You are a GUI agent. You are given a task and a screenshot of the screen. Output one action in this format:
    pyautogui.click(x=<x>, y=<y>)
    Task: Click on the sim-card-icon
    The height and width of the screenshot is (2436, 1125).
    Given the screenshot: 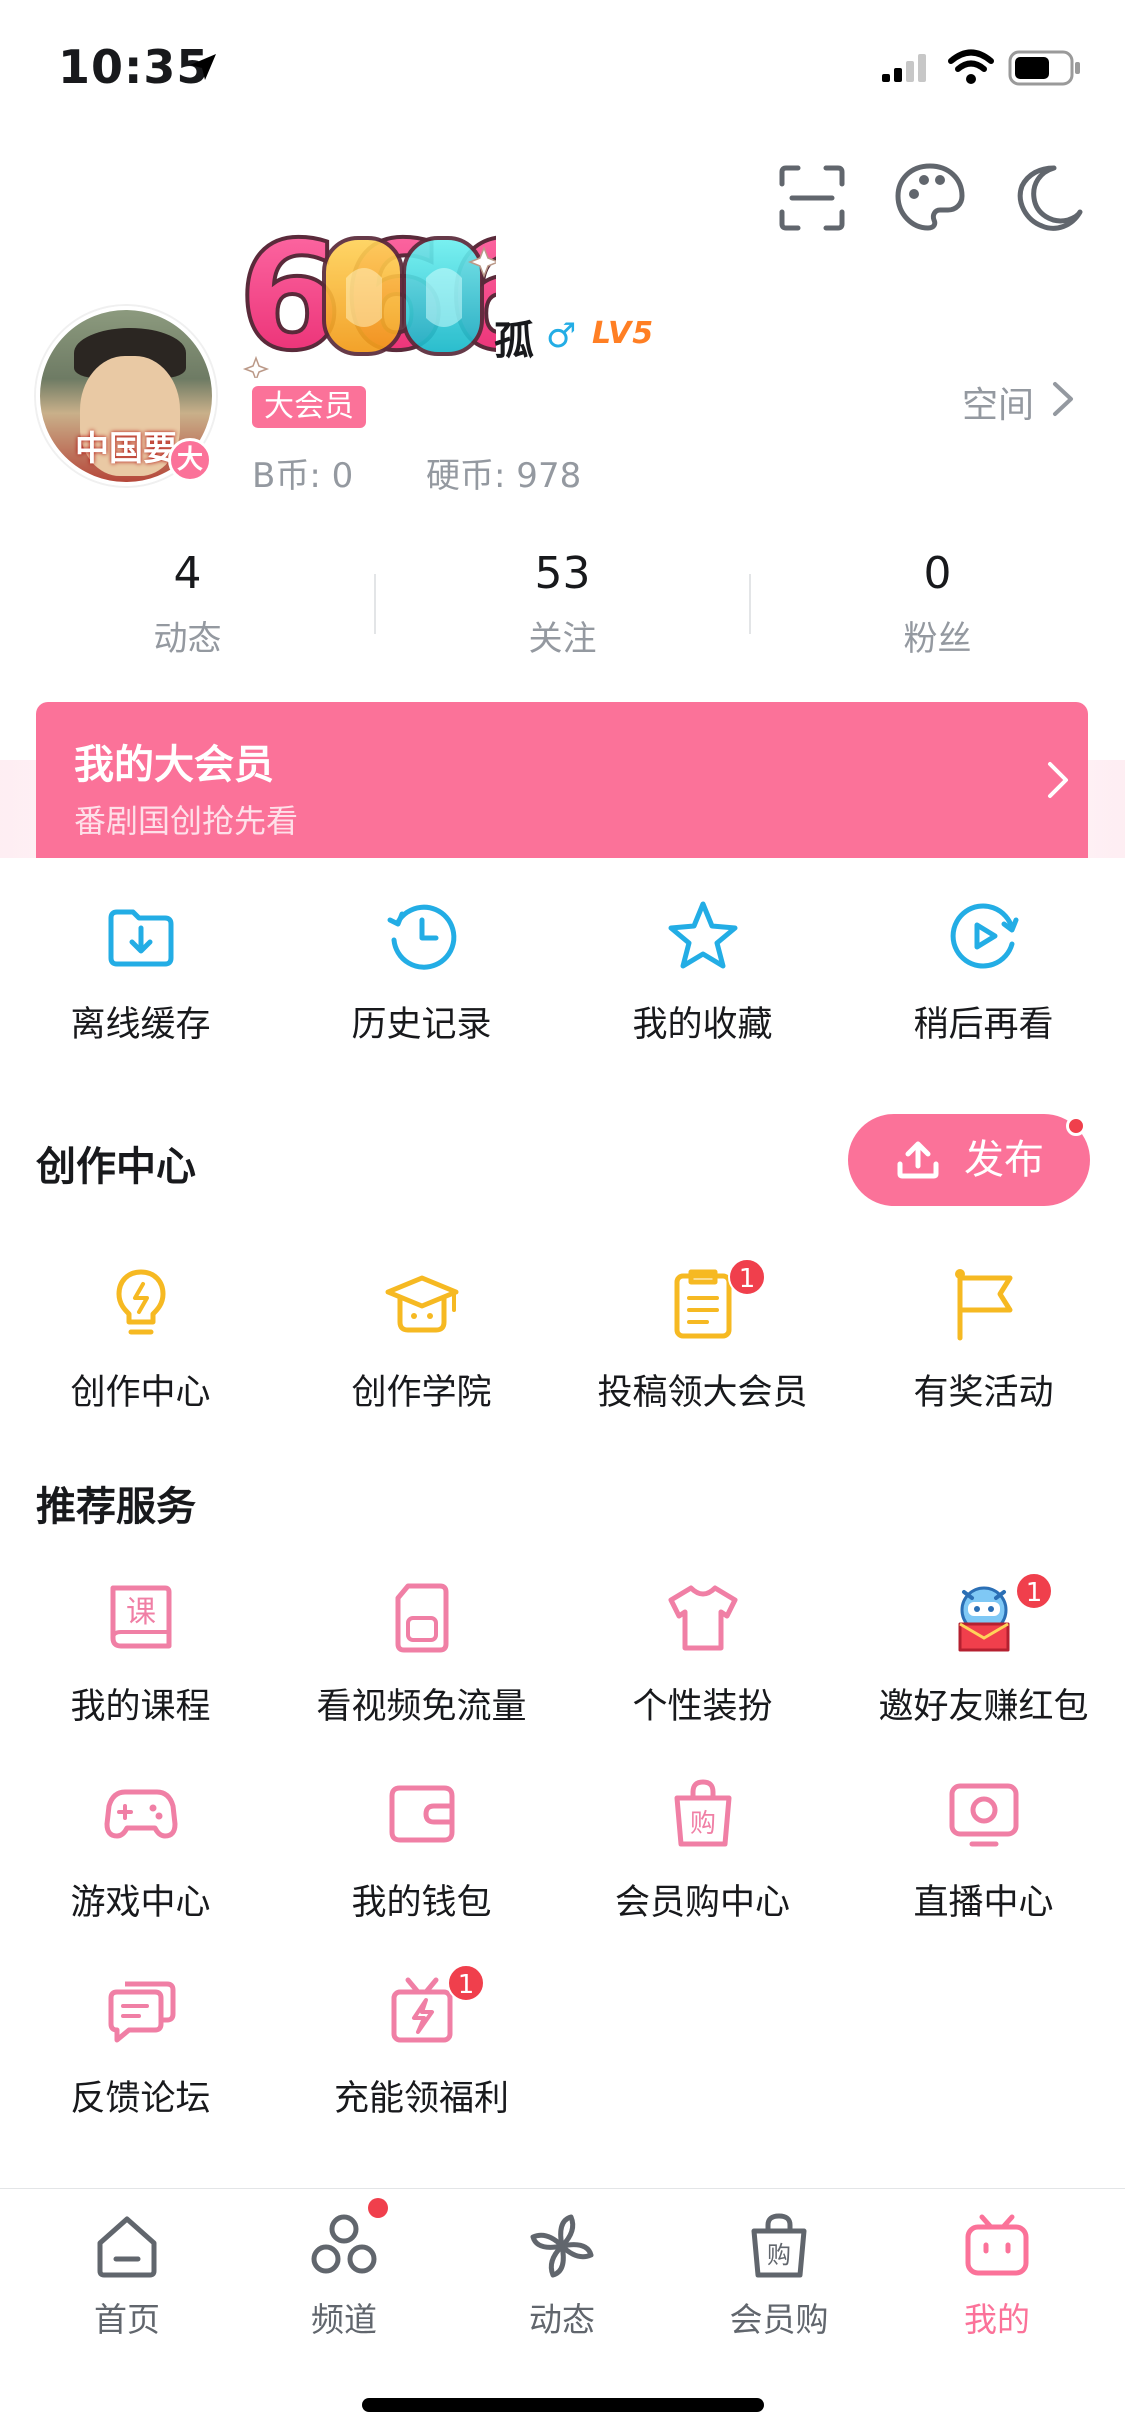 What is the action you would take?
    pyautogui.click(x=421, y=1618)
    